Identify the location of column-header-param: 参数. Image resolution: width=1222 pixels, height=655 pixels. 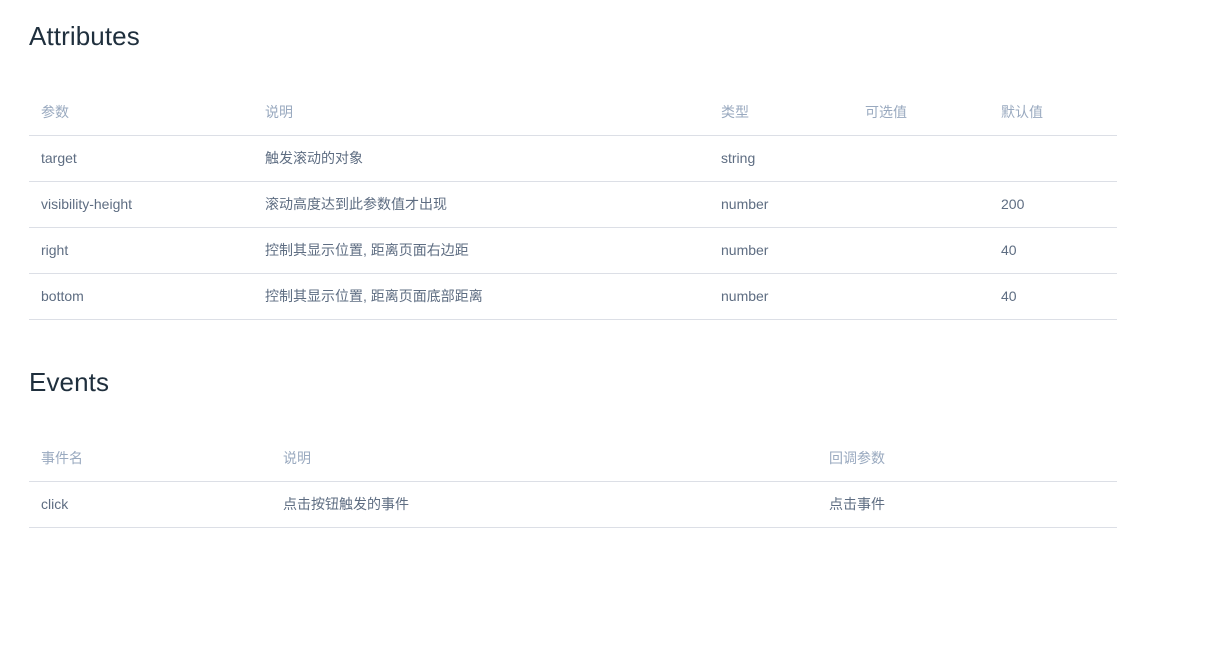
(141, 113).